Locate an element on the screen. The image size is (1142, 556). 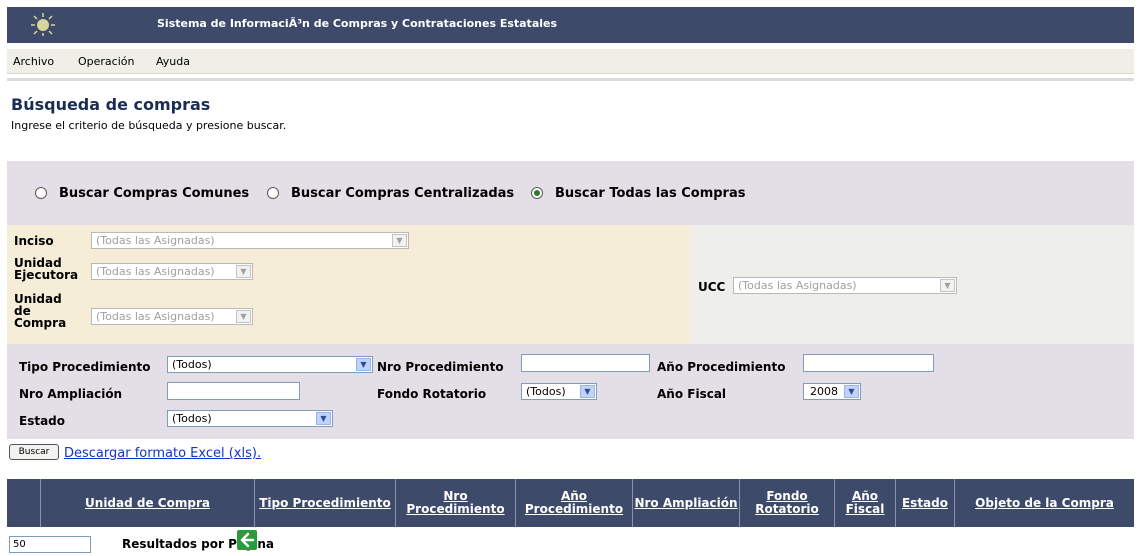
radio-compras-comunes is located at coordinates (41, 193).